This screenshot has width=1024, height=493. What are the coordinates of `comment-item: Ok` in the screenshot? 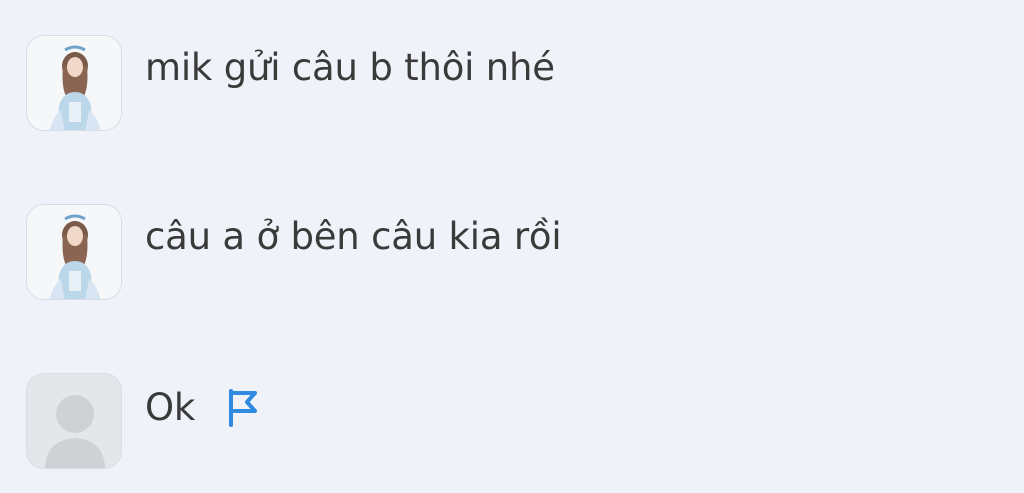 It's located at (143, 422).